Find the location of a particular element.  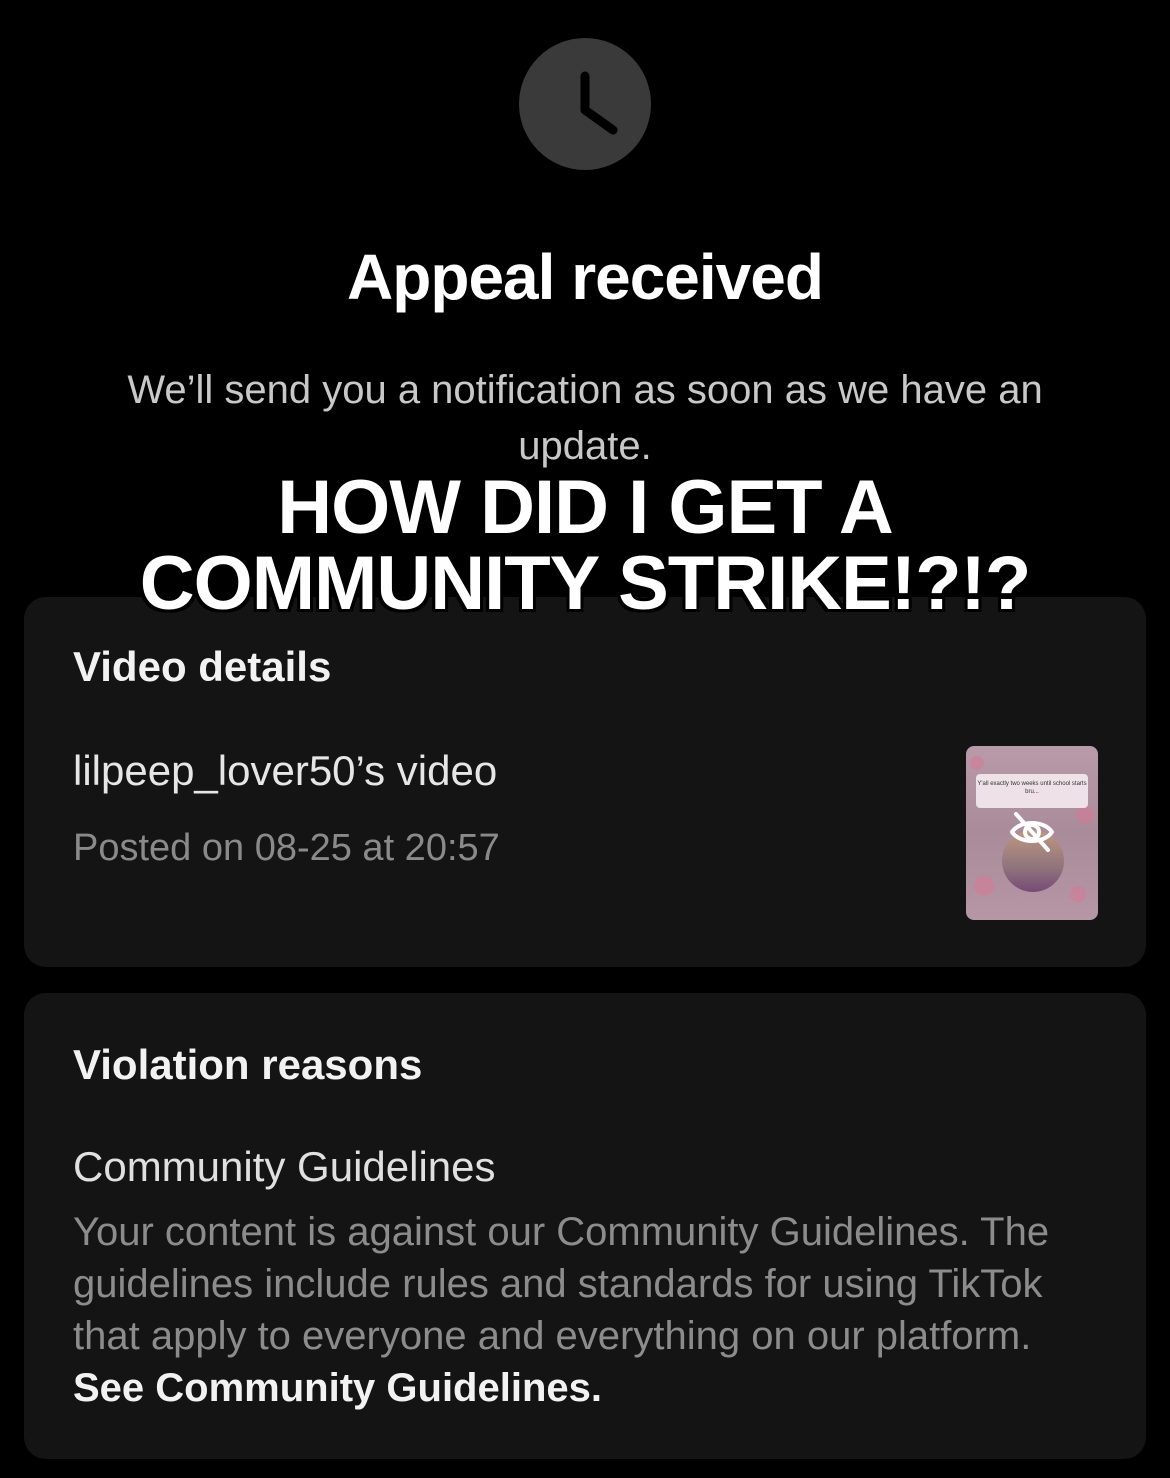

page-title: Appeal received is located at coordinates (585, 277).